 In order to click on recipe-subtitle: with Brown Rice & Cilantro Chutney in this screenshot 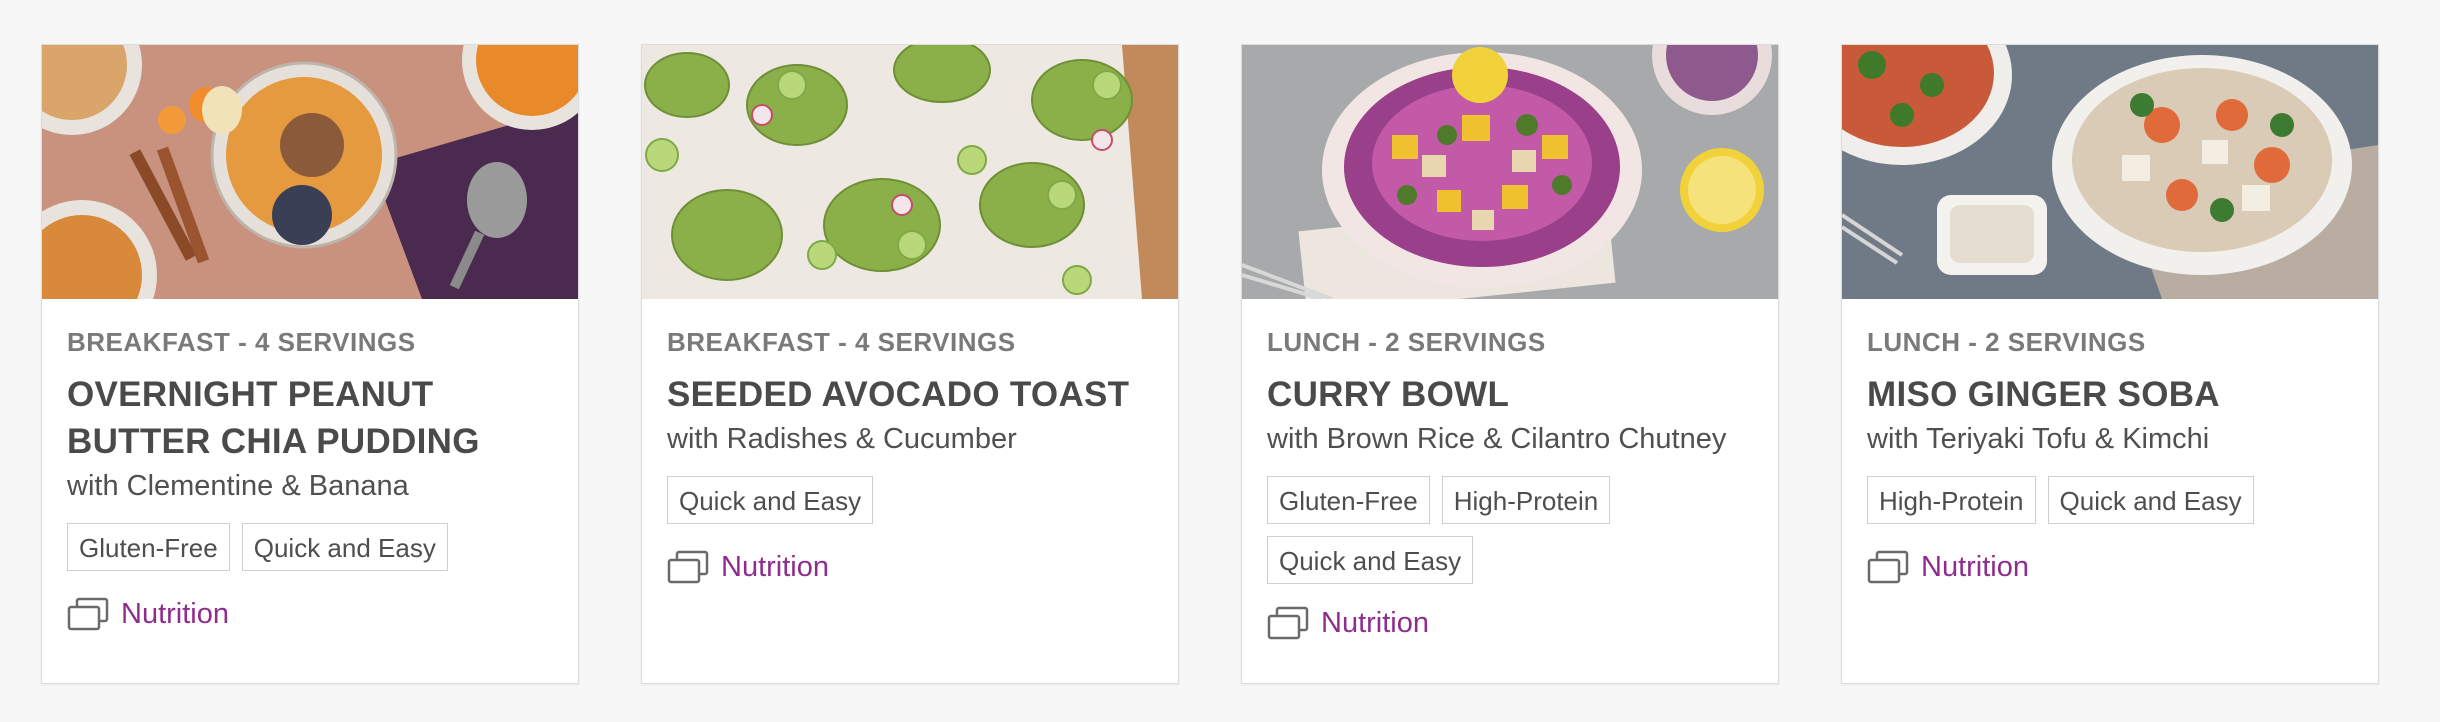, I will do `click(1497, 439)`.